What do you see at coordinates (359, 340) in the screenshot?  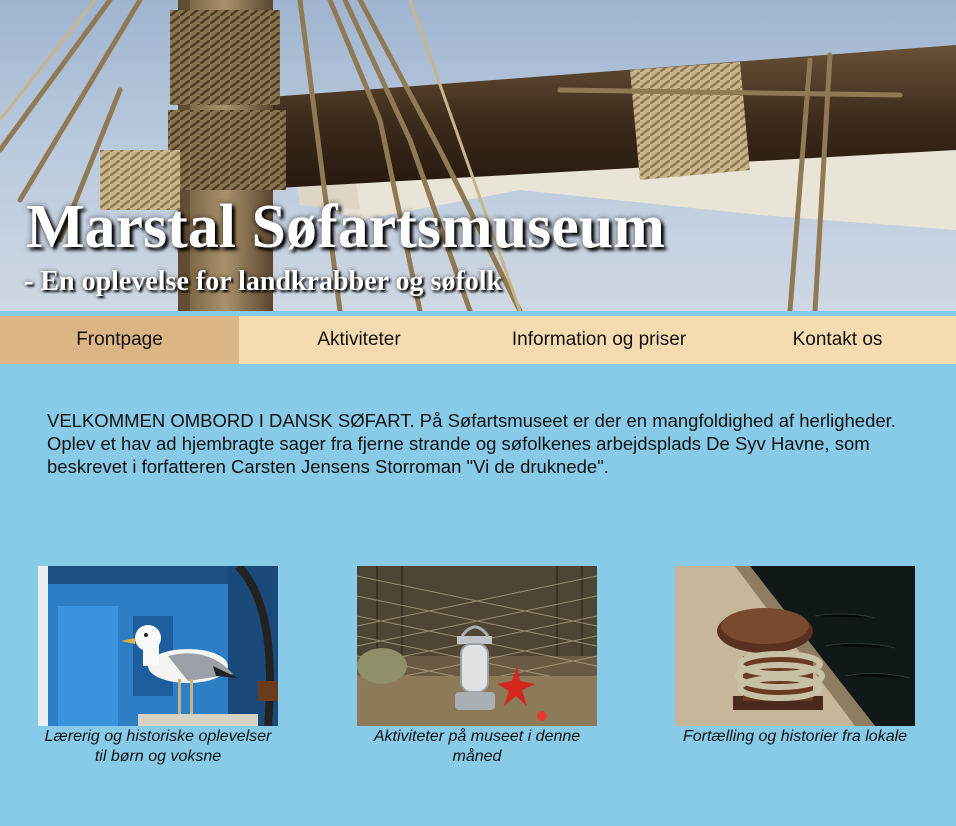 I see `nav-item-aktiviteter: Aktiviteter` at bounding box center [359, 340].